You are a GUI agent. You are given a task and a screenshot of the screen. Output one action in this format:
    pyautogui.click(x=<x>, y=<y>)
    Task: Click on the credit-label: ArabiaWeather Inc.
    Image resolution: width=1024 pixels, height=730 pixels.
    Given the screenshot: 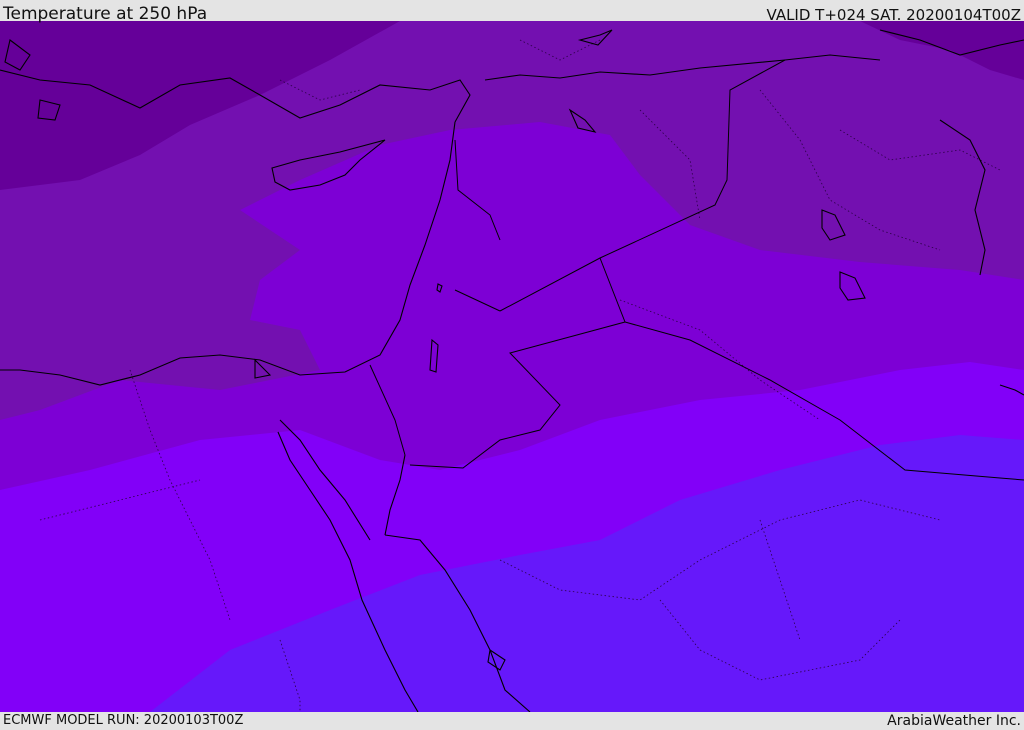 What is the action you would take?
    pyautogui.click(x=954, y=721)
    